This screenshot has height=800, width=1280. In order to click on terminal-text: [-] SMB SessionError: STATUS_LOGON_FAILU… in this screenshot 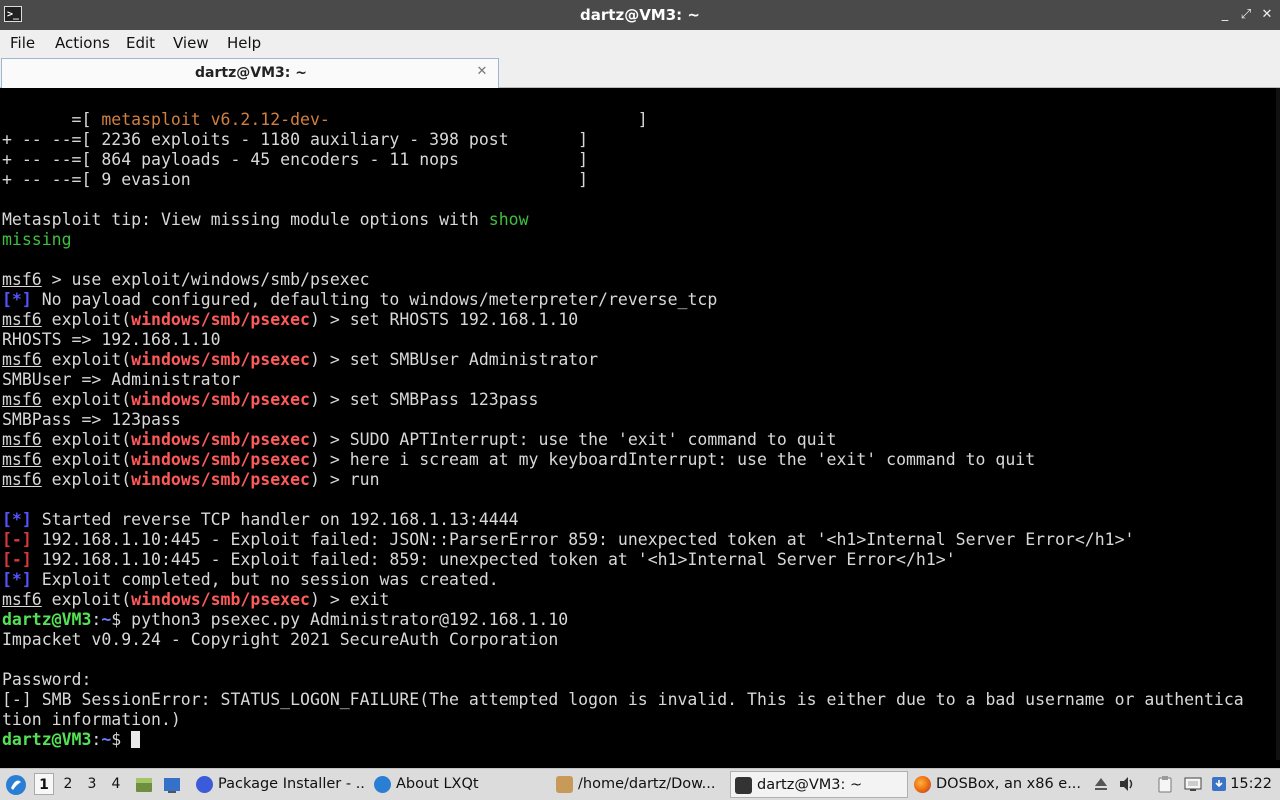, I will do `click(623, 699)`.